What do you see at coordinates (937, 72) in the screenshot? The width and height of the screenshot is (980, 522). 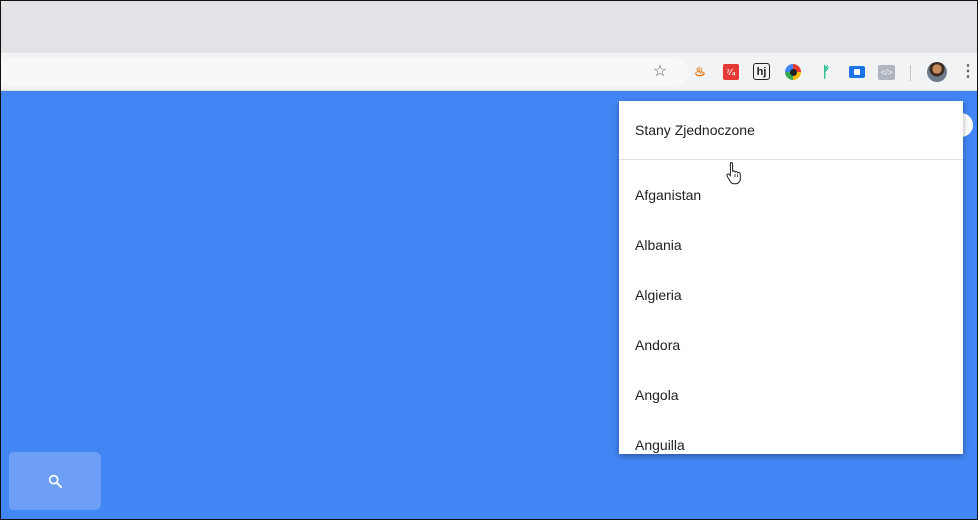 I see `profile-avatar` at bounding box center [937, 72].